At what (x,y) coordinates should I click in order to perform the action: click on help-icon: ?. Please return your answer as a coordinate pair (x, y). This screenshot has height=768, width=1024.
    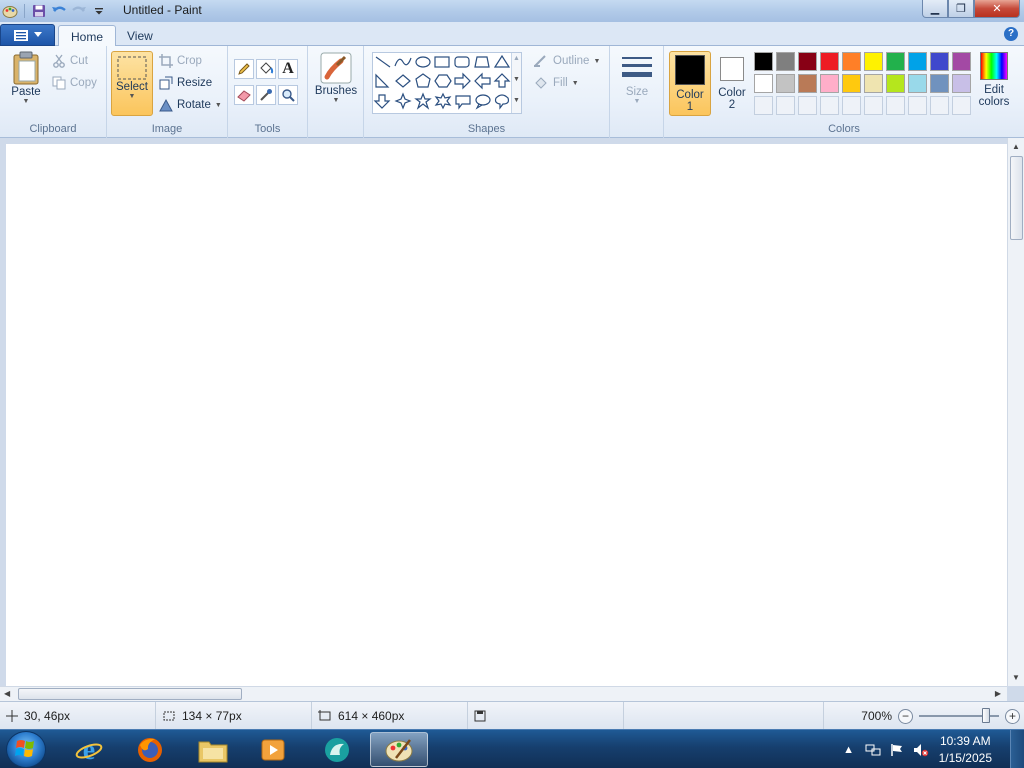
    Looking at the image, I should click on (1011, 34).